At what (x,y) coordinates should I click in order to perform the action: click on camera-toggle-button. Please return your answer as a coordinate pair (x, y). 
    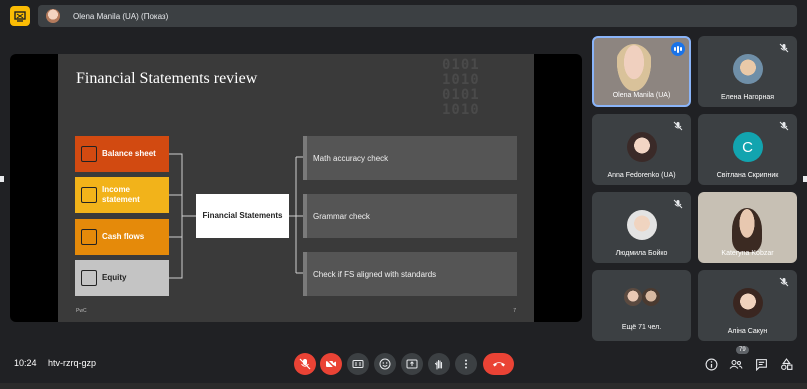
    Looking at the image, I should click on (331, 364).